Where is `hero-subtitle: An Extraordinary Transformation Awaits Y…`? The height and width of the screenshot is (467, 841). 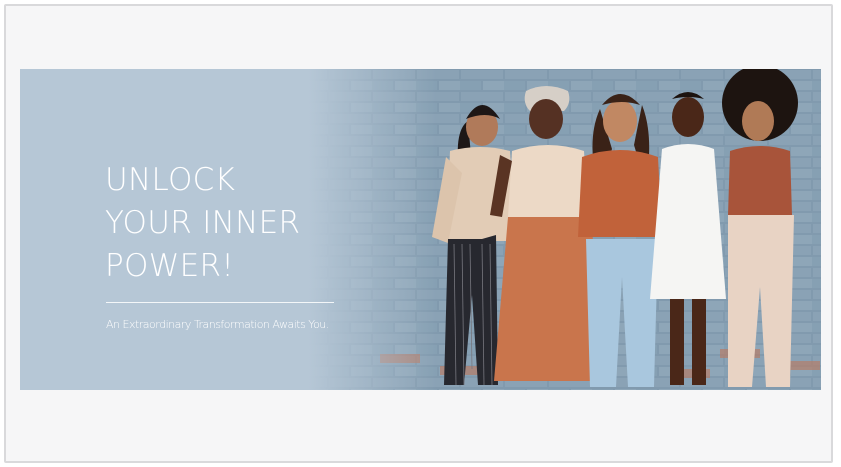
hero-subtitle: An Extraordinary Transformation Awaits Y… is located at coordinates (217, 324).